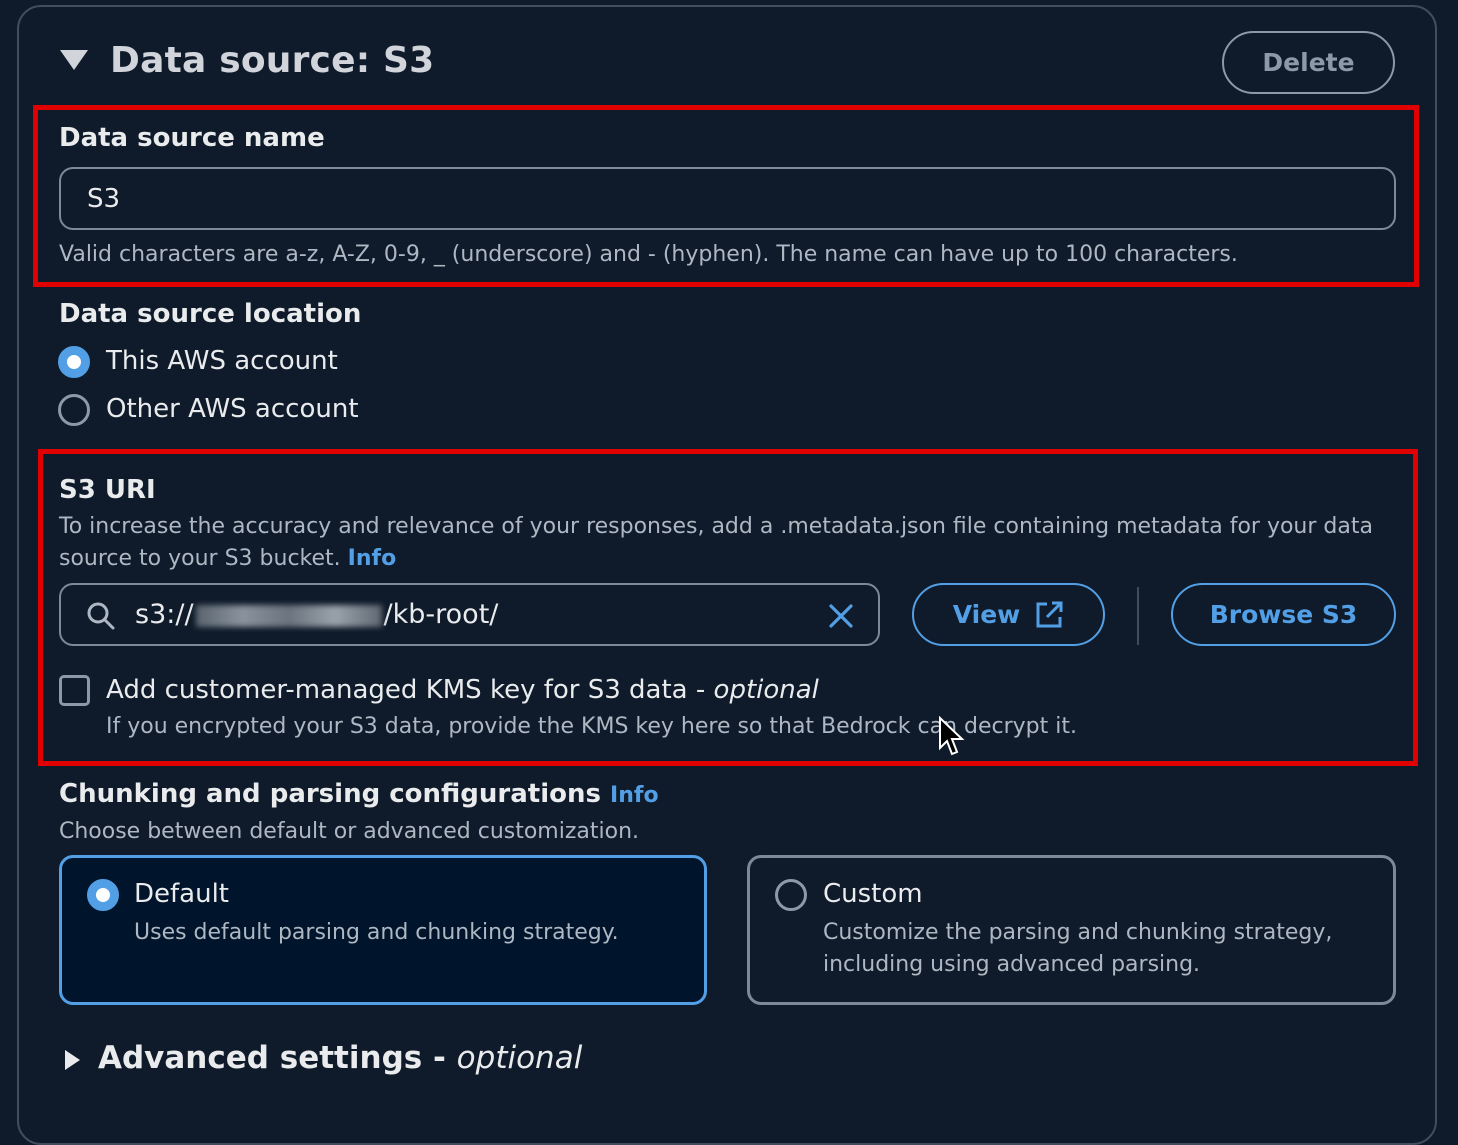 The width and height of the screenshot is (1458, 1145). I want to click on browse-s3-button: Browse S3, so click(1283, 614).